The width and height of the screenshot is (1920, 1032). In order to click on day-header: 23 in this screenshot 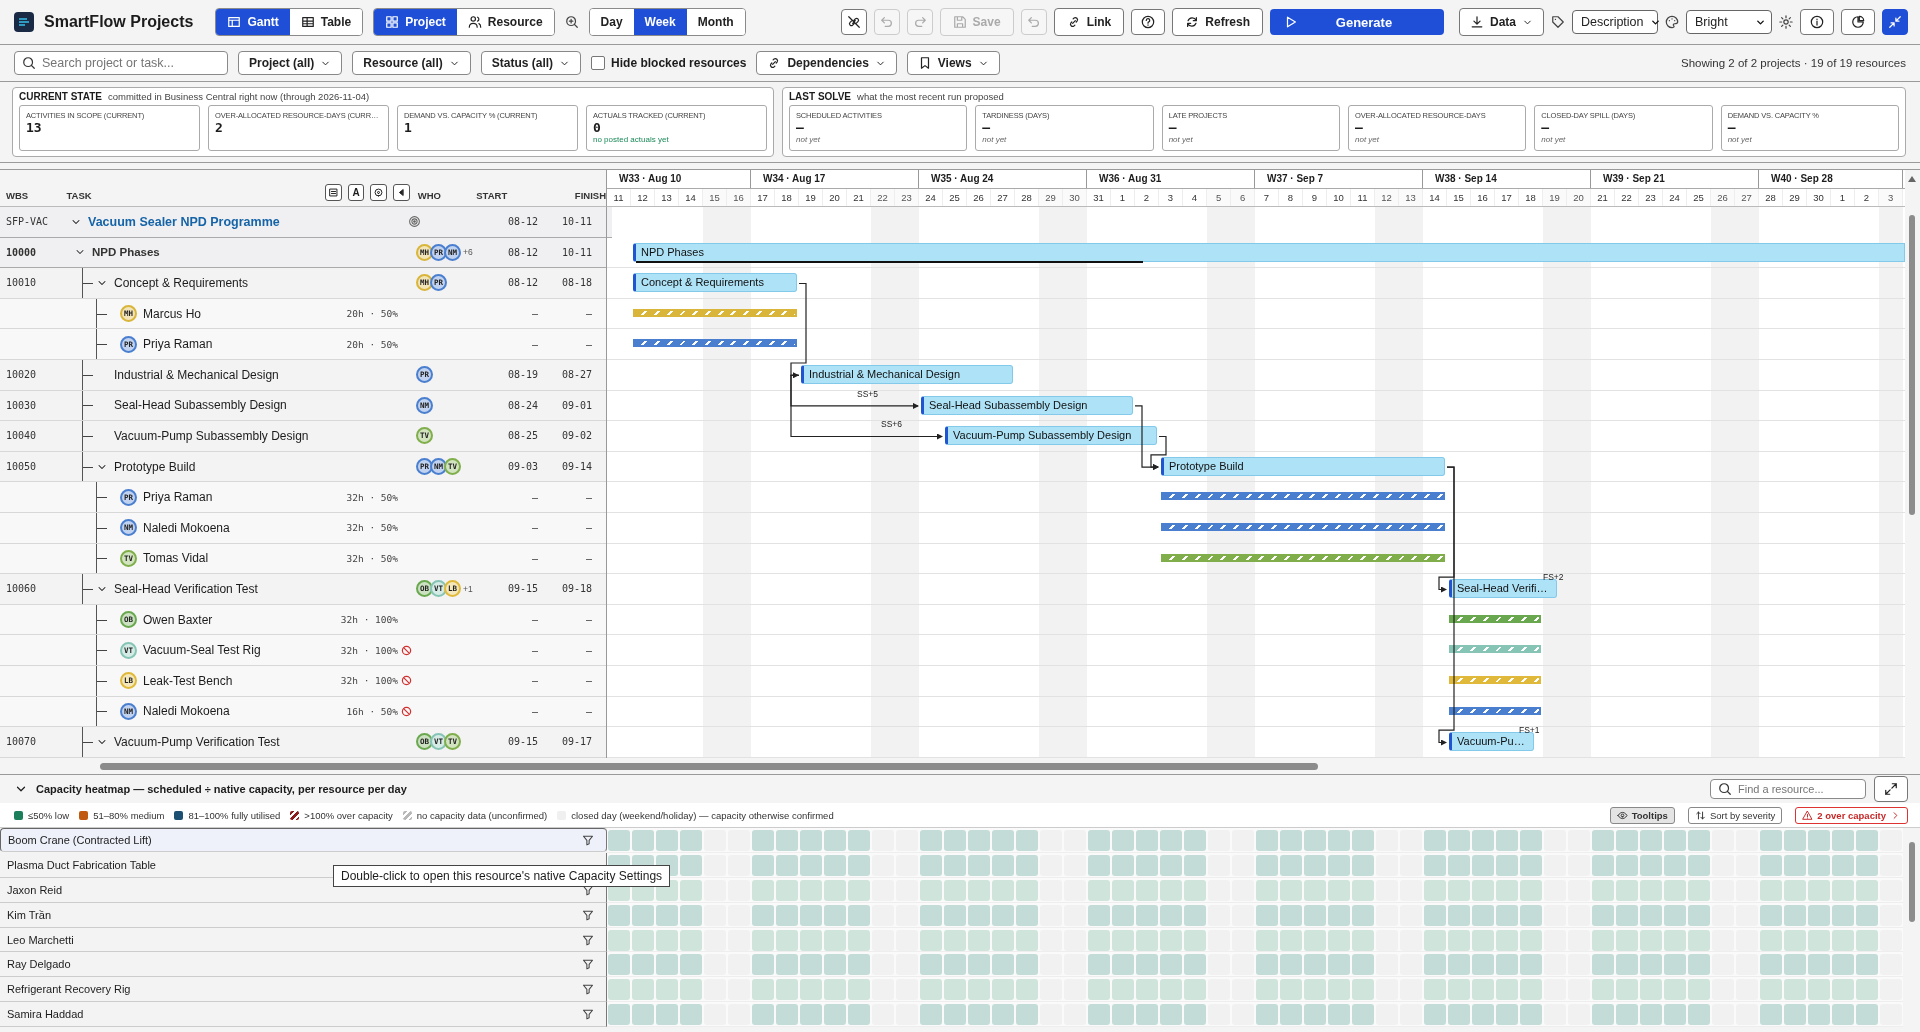, I will do `click(907, 197)`.